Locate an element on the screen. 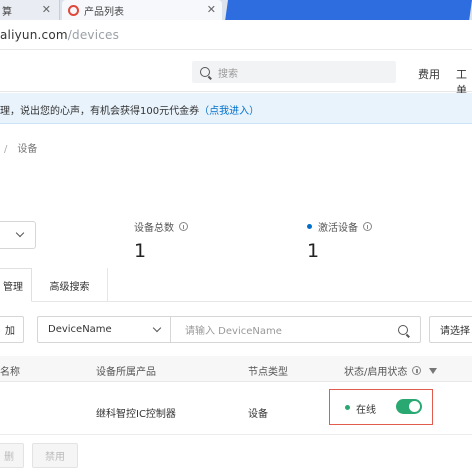 The image size is (472, 473). search-field-value: DeviceName is located at coordinates (80, 329).